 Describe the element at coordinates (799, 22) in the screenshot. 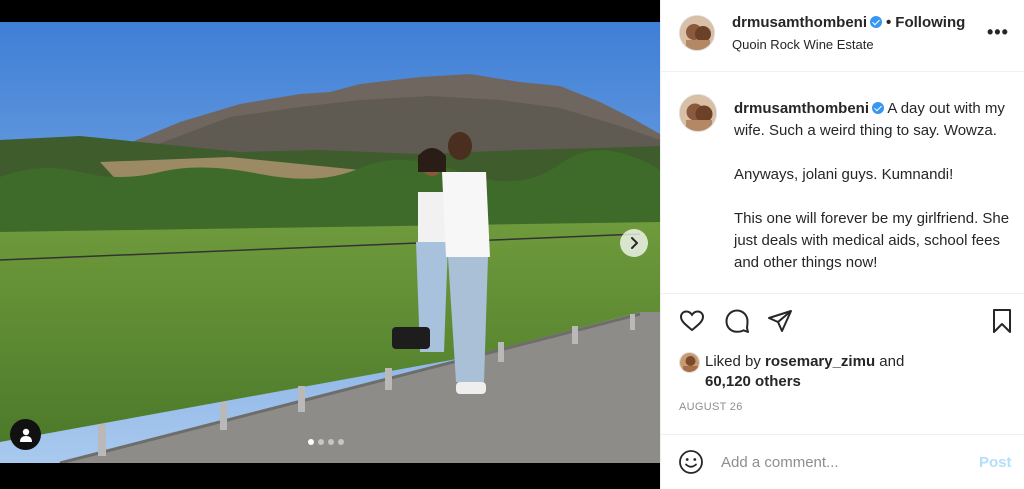

I see `author-username: drmusamthombeni` at that location.